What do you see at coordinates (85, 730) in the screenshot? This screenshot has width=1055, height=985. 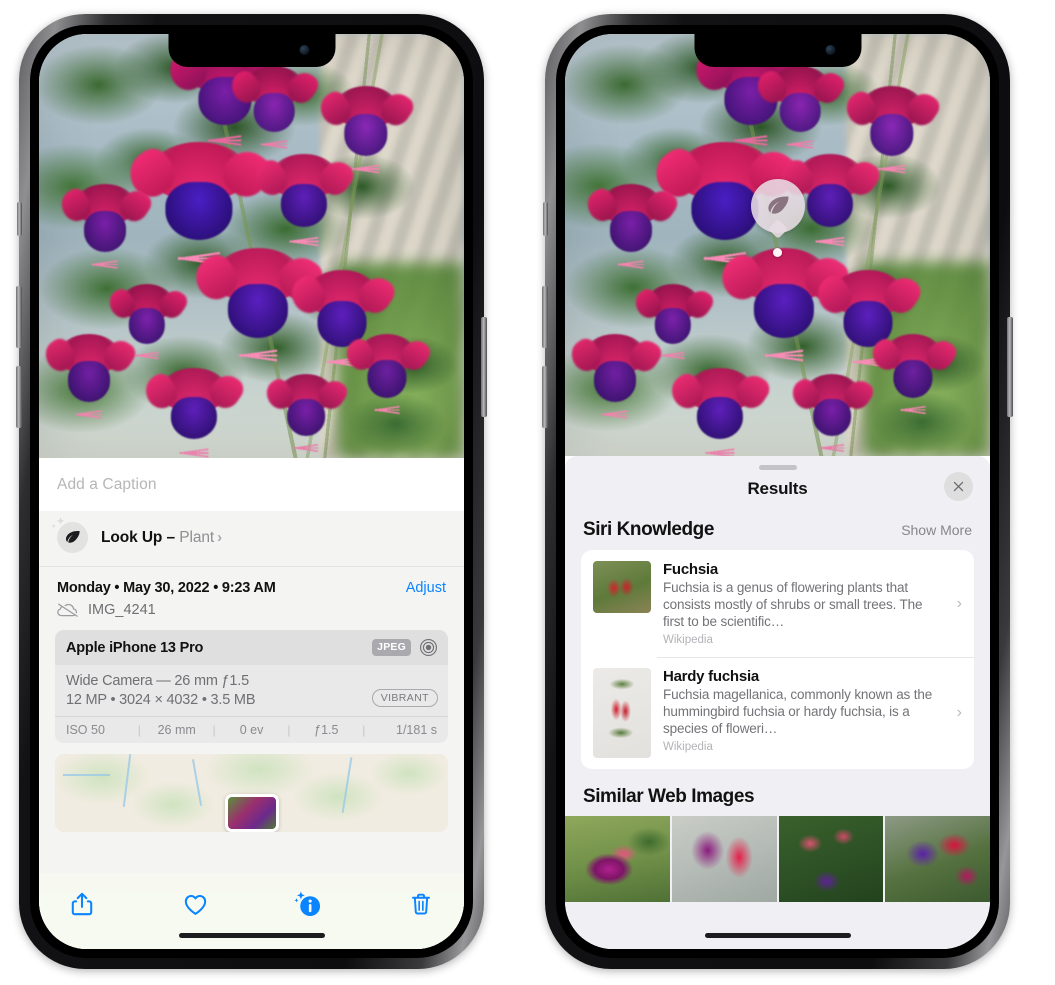 I see `exif-iso: ISO 50` at bounding box center [85, 730].